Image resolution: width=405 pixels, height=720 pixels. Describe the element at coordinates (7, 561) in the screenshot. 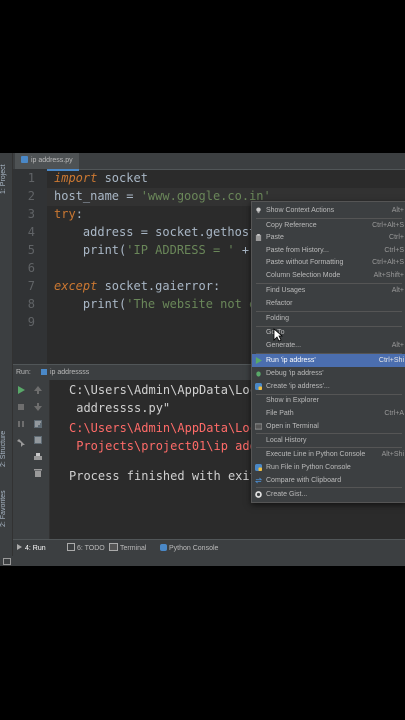

I see `status-layout-icon` at that location.